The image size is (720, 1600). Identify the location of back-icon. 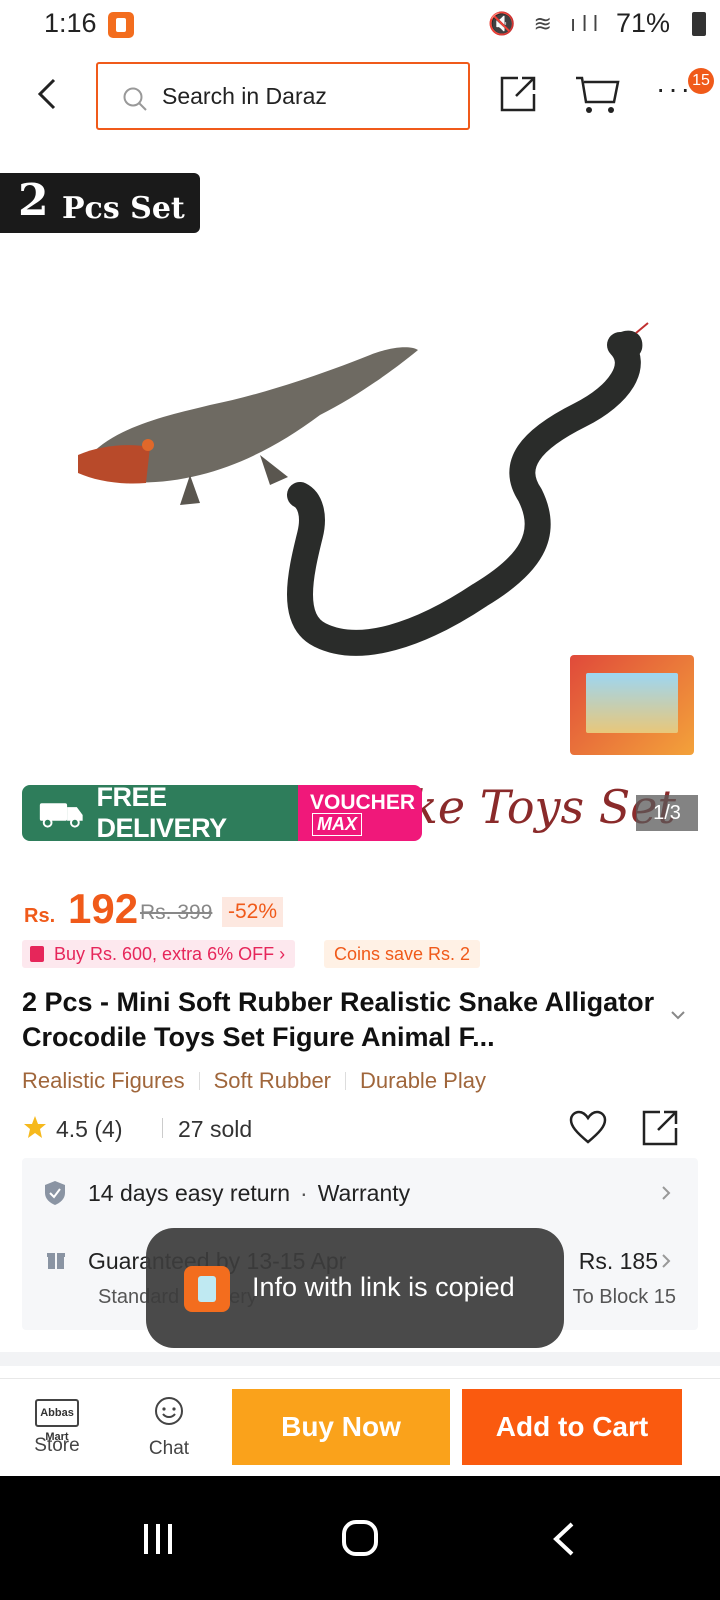
(563, 1539).